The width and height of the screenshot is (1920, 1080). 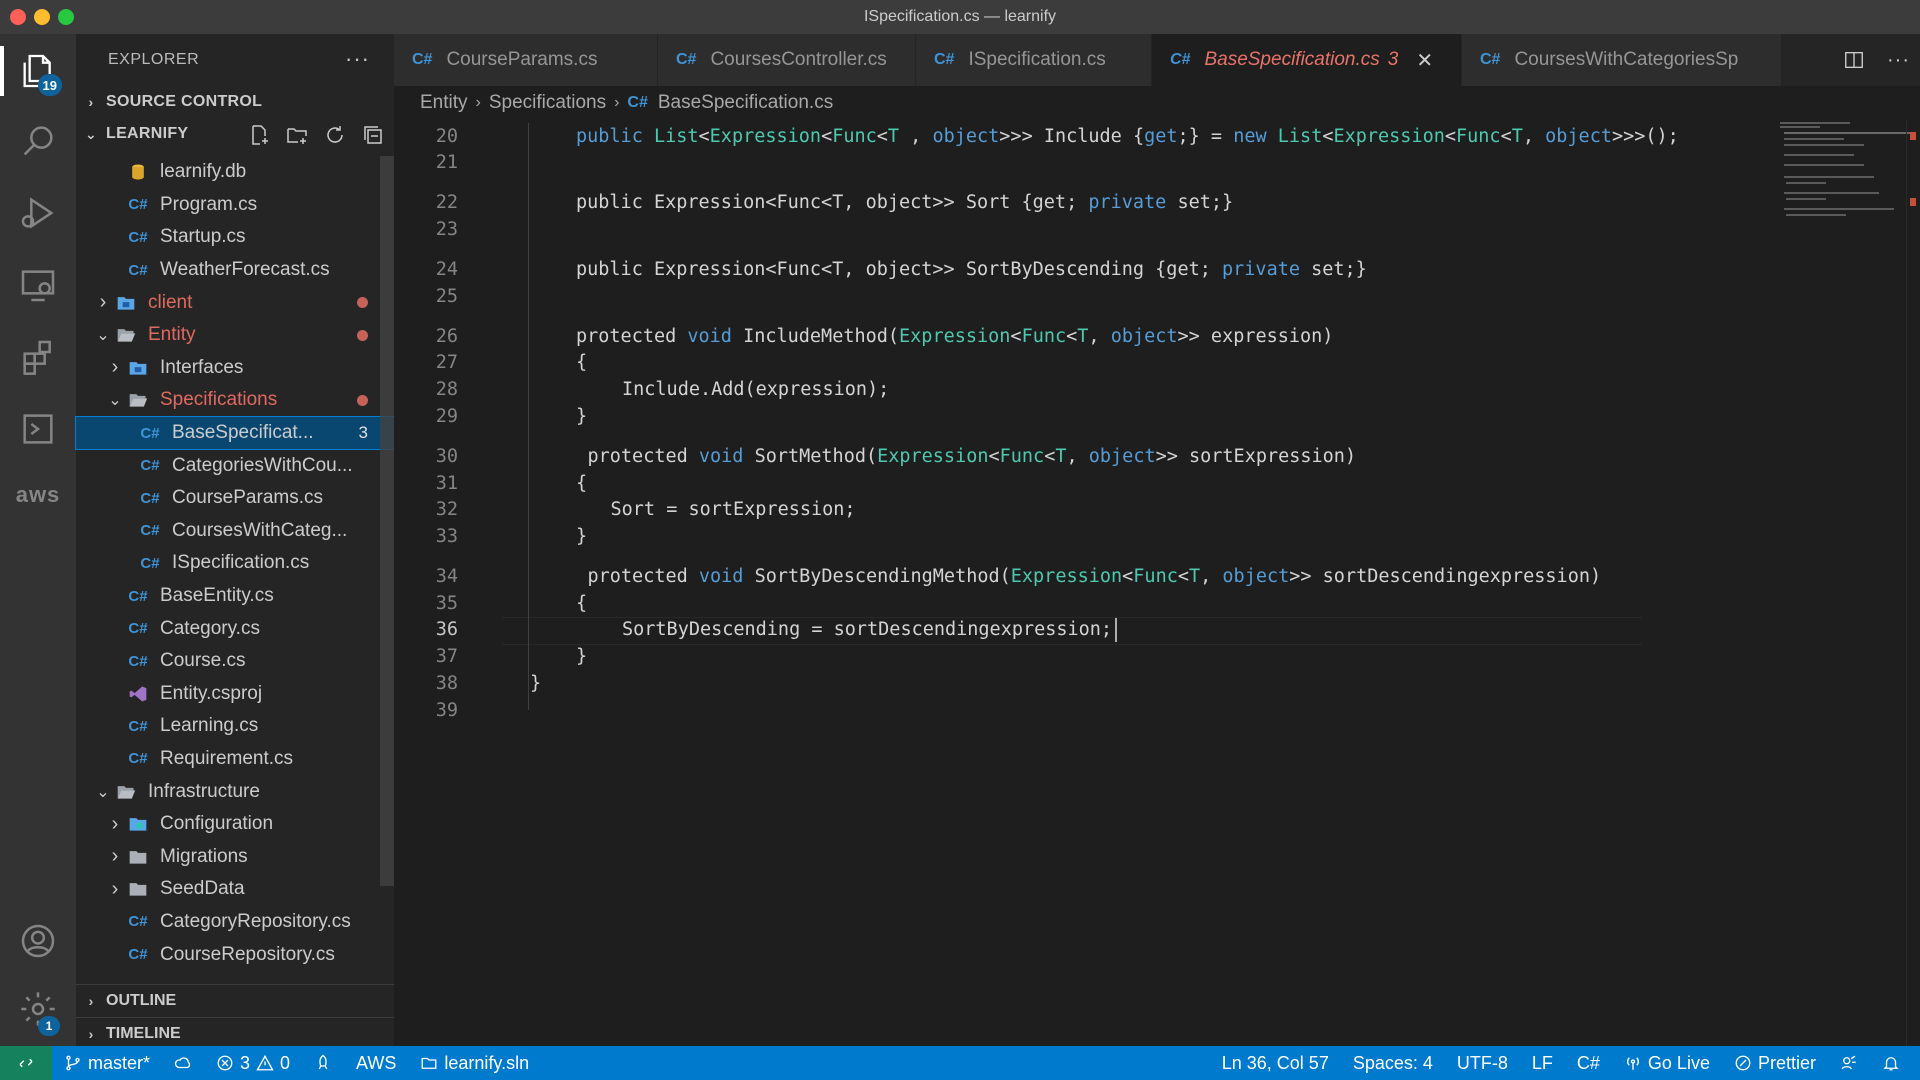 What do you see at coordinates (235, 563) in the screenshot?
I see `tree-item: C# ISpecification.cs` at bounding box center [235, 563].